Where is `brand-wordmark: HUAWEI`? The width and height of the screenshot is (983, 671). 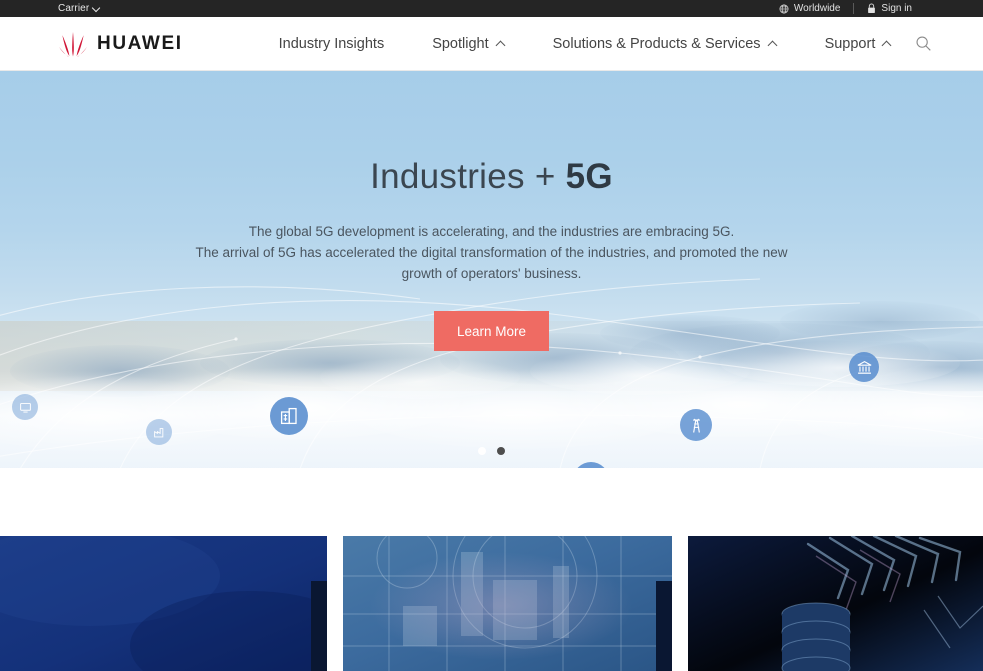 brand-wordmark: HUAWEI is located at coordinates (140, 43).